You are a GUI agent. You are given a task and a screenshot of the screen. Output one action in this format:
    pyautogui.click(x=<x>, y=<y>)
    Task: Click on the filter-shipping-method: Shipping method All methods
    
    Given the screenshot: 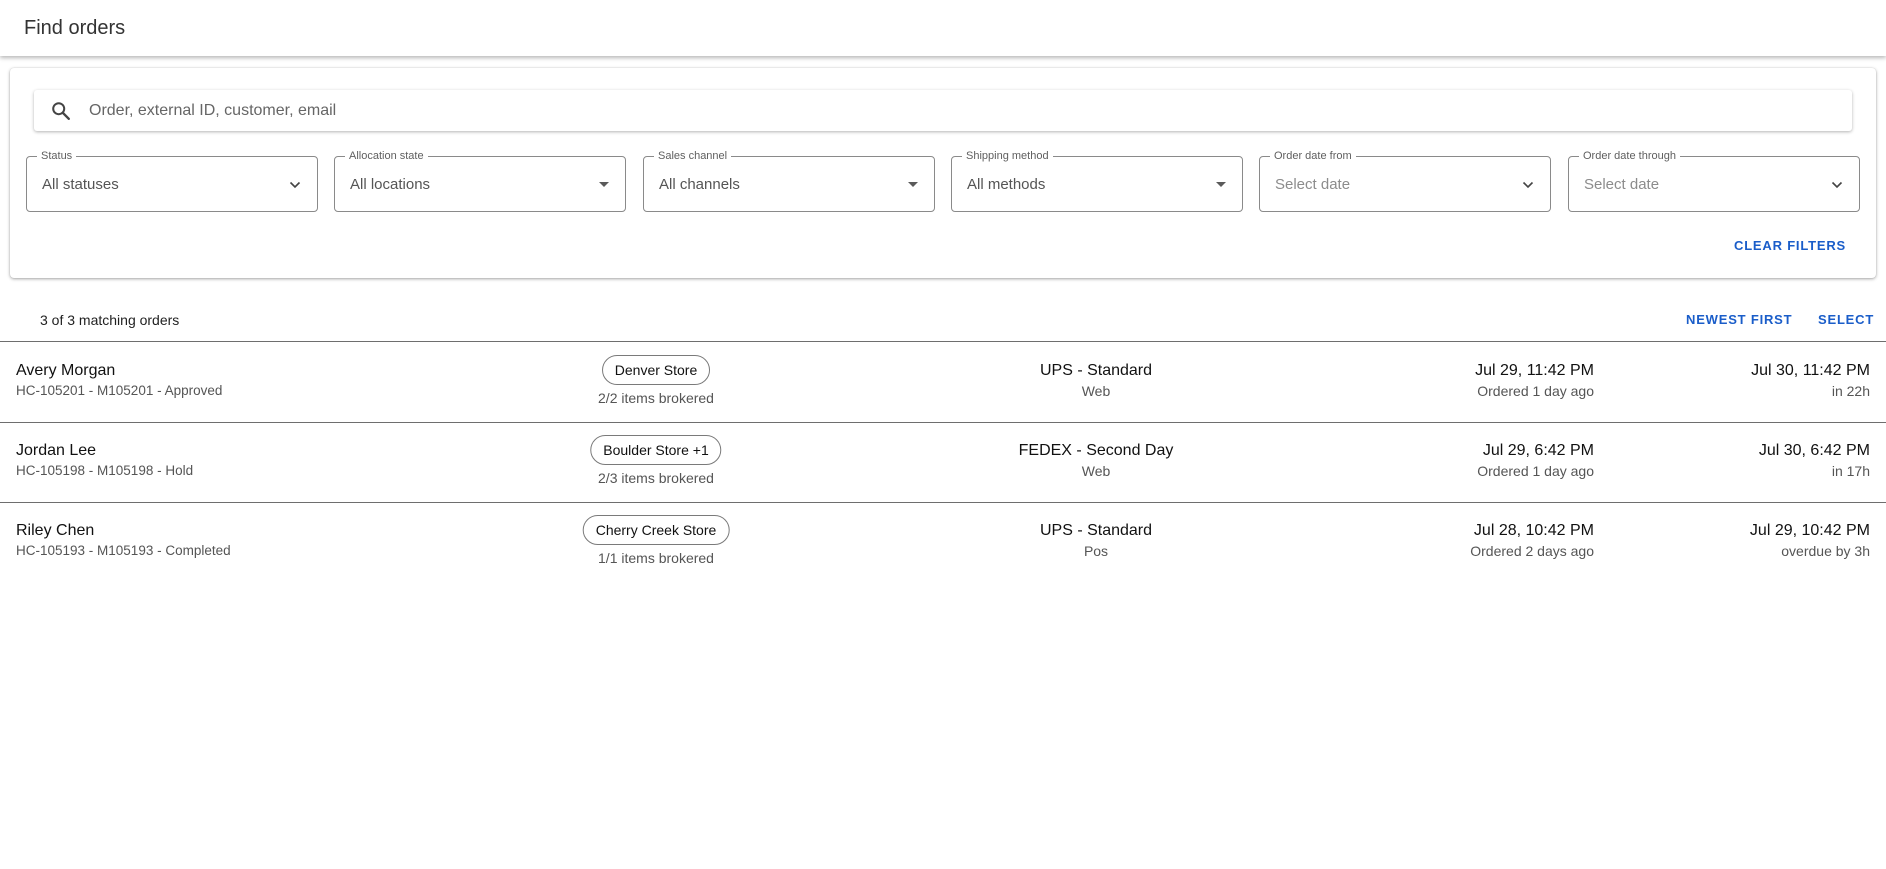 What is the action you would take?
    pyautogui.click(x=1097, y=181)
    